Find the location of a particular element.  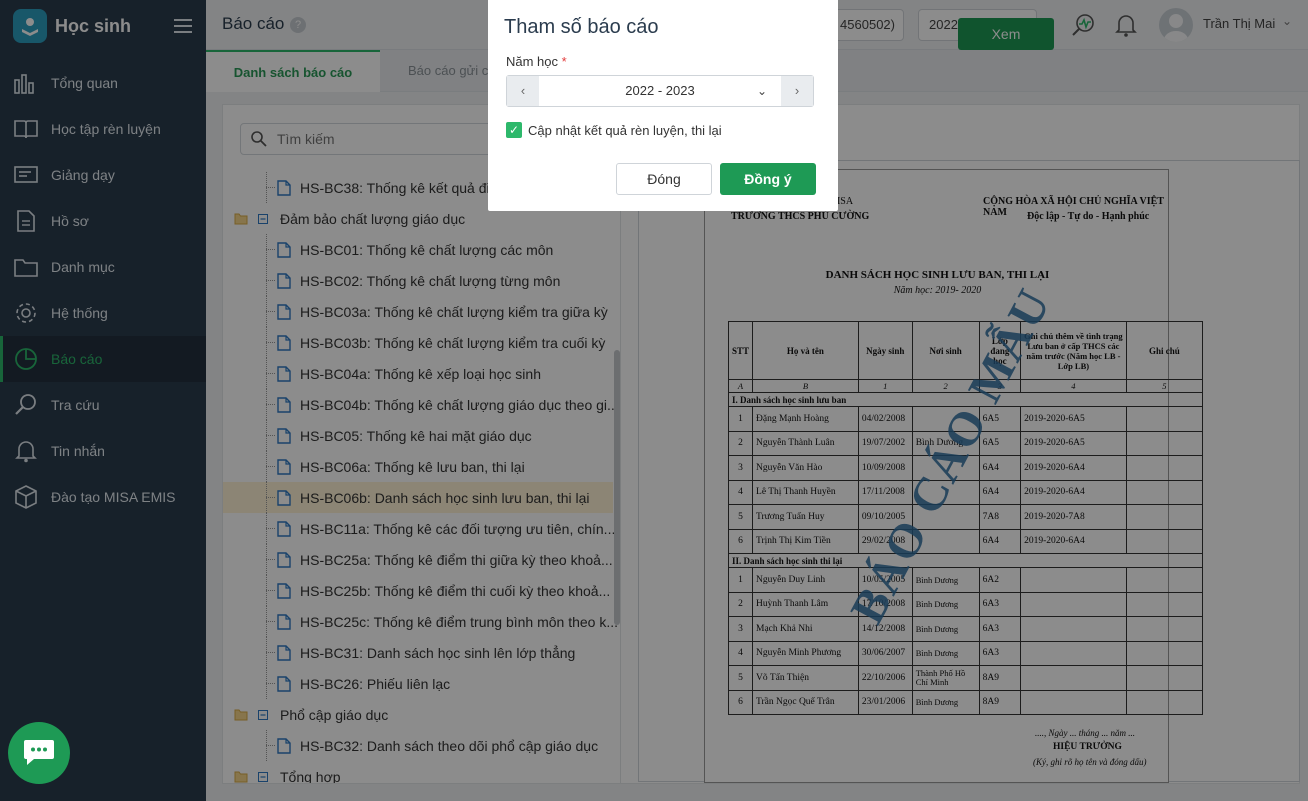

ok-button: Đồng ý is located at coordinates (768, 179).